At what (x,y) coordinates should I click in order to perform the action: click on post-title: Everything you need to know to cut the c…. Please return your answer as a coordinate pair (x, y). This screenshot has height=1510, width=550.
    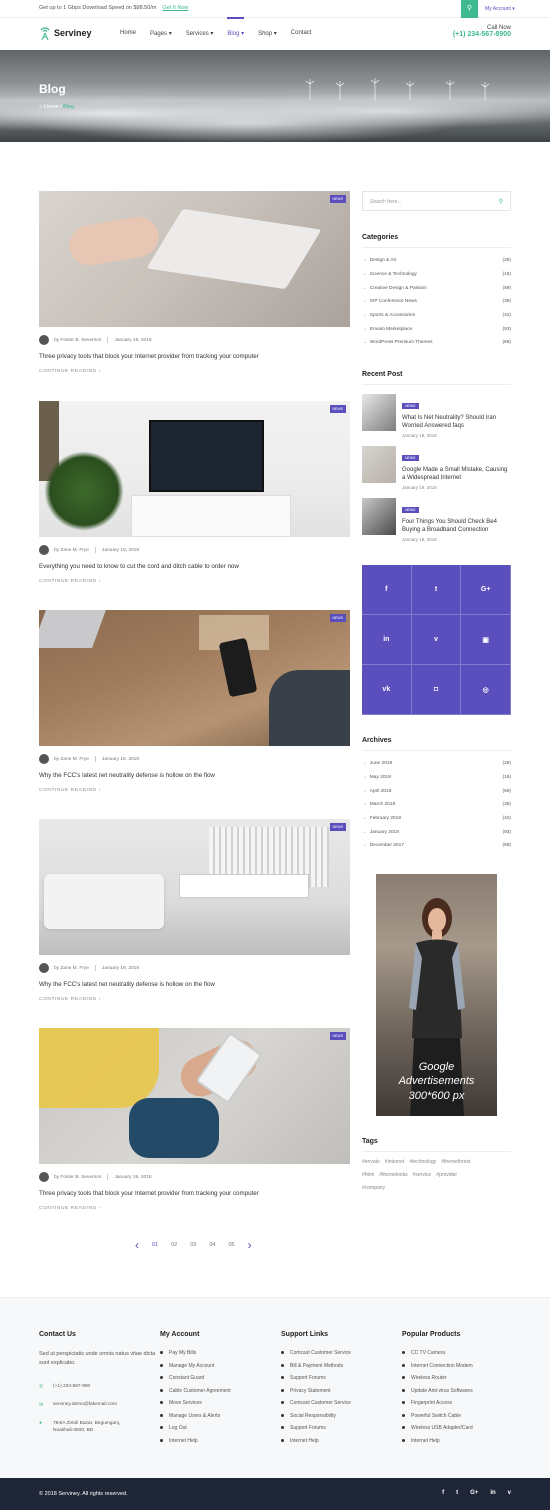
    Looking at the image, I should click on (194, 566).